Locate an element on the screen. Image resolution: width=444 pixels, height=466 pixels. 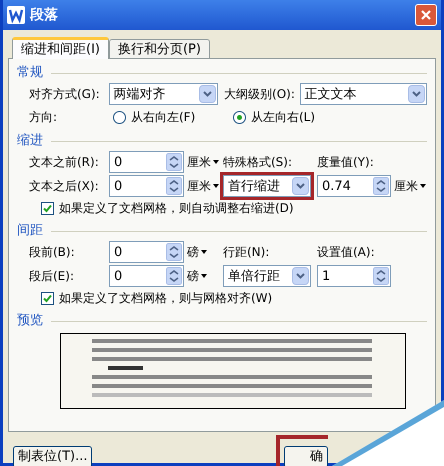
window-title: 段落 is located at coordinates (44, 15).